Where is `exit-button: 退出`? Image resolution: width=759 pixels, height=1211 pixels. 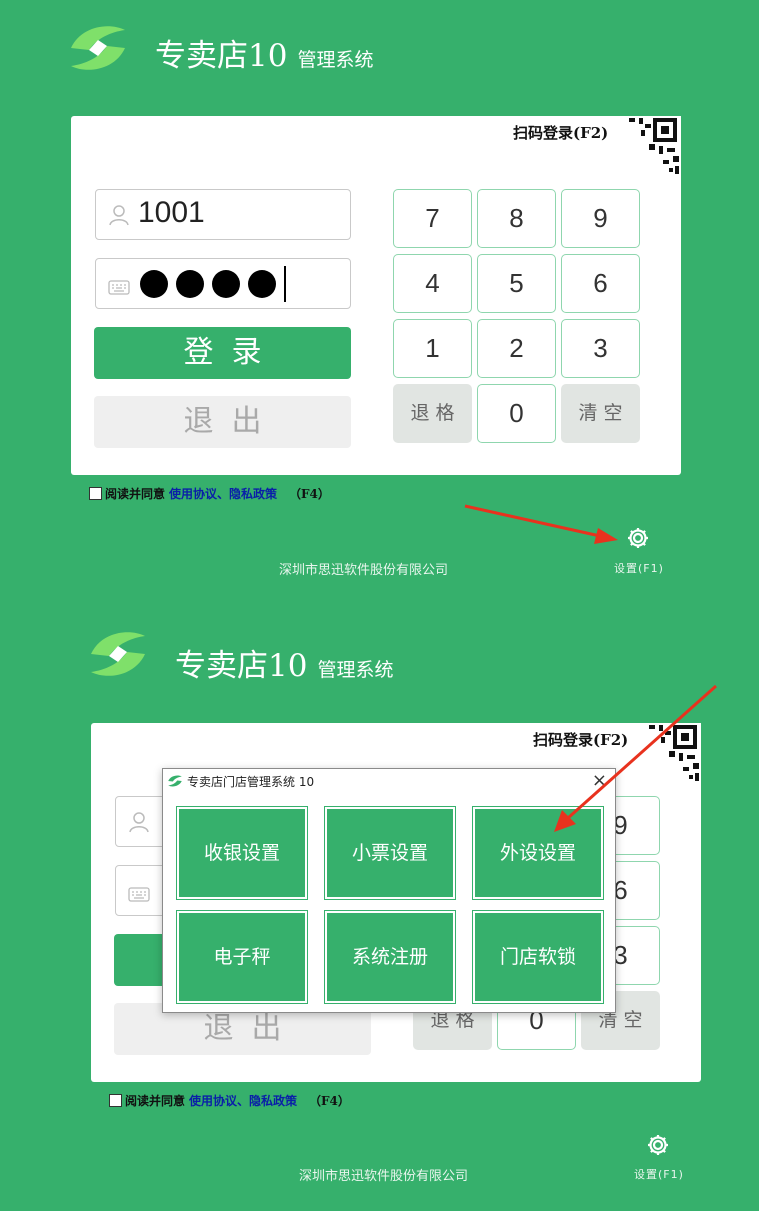
exit-button: 退出 is located at coordinates (222, 422).